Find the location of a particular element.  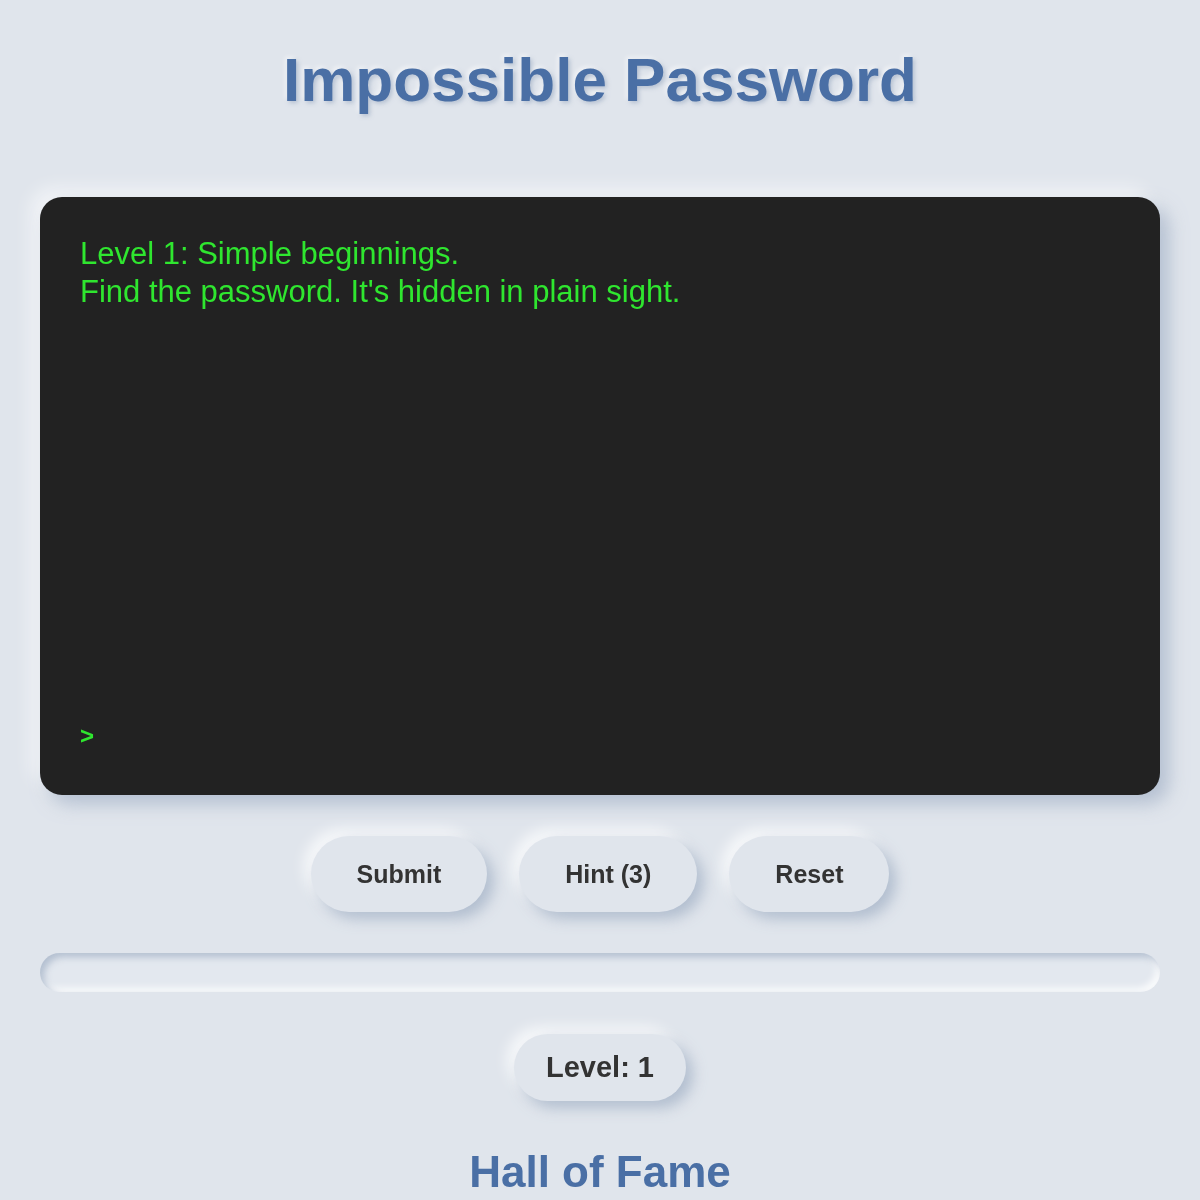

level-indicator: Level: 1 is located at coordinates (600, 1067).